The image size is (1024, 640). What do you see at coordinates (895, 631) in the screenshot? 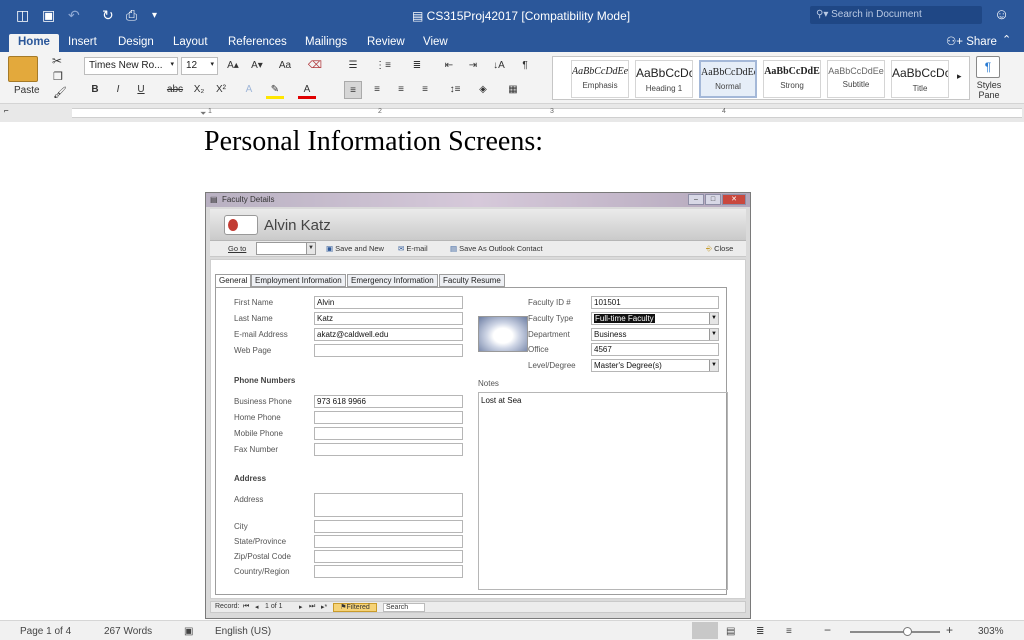
I see `zoom-slider` at bounding box center [895, 631].